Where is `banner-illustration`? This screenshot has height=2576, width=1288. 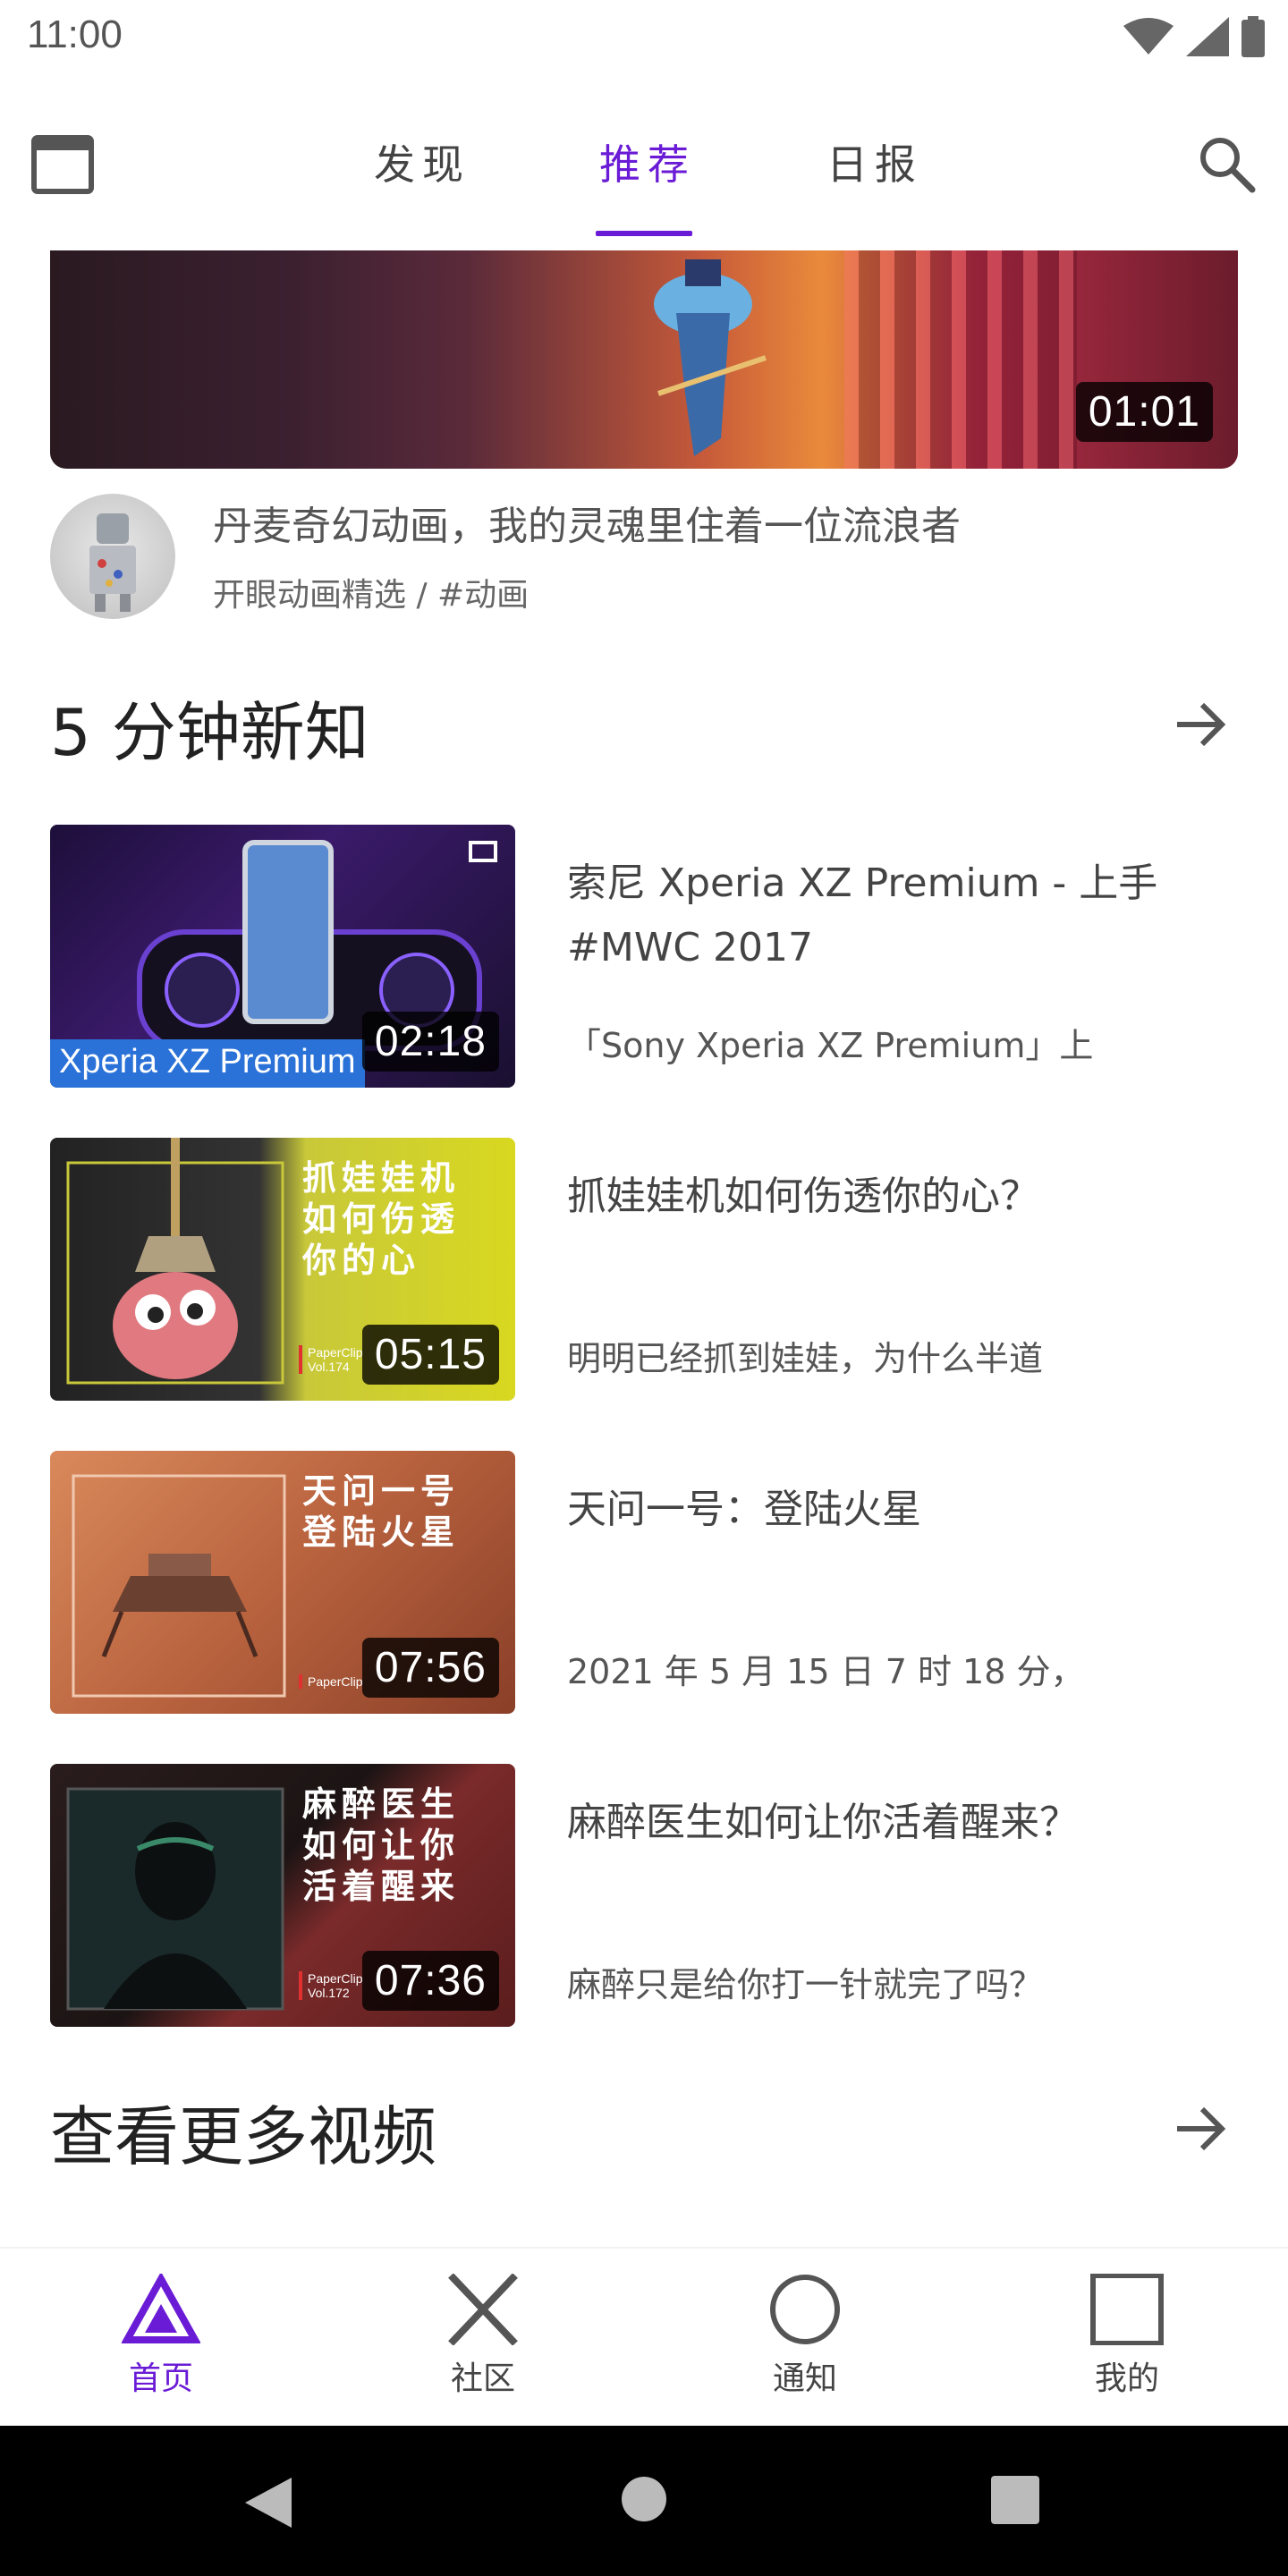
banner-illustration is located at coordinates (710, 357).